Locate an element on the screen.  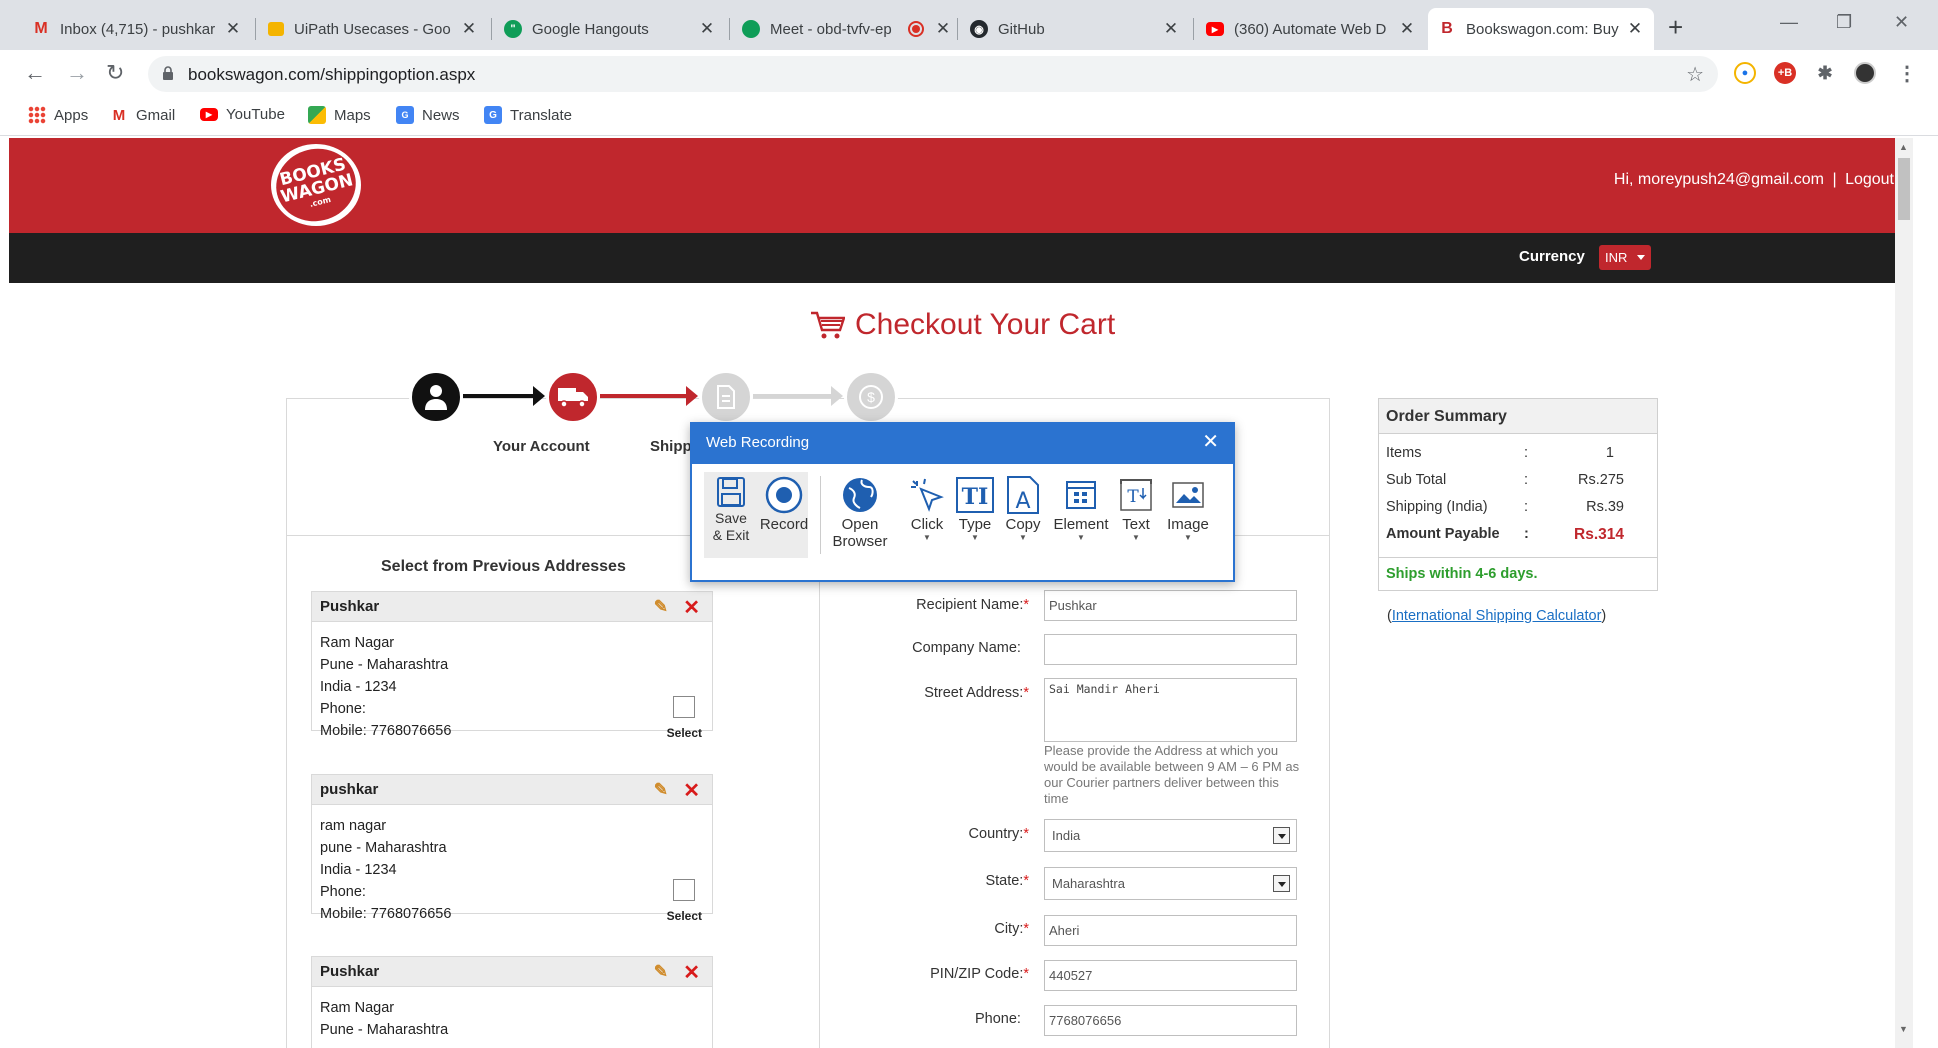
puzzle-icon: ✱ is located at coordinates (1825, 73).